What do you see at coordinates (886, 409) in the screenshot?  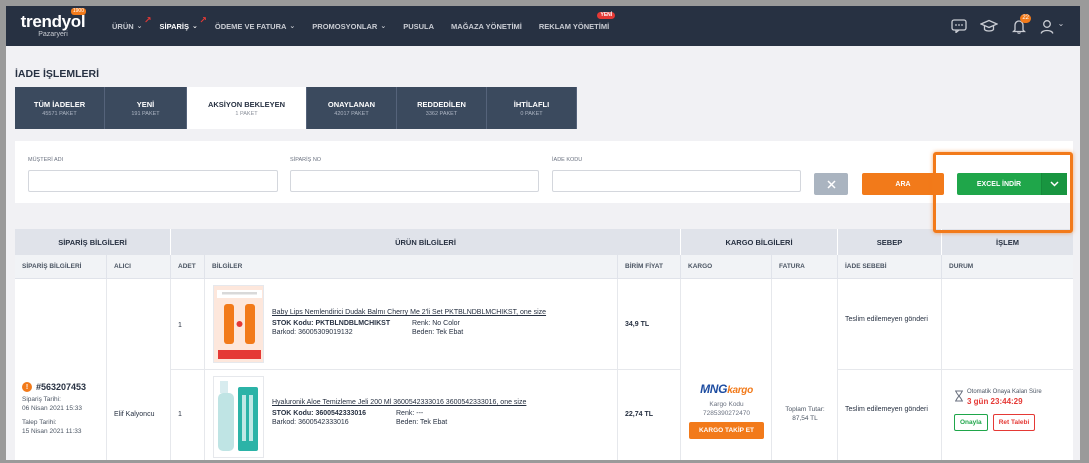 I see `return-reason: Teslim edilemeyen gönderi` at bounding box center [886, 409].